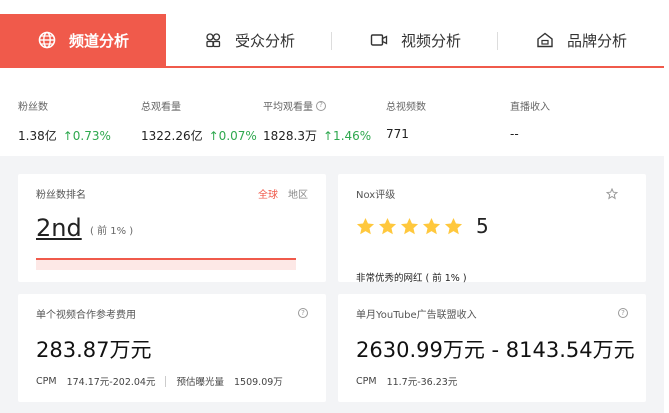 The height and width of the screenshot is (413, 669). I want to click on tab-label: 受众分析, so click(264, 40).